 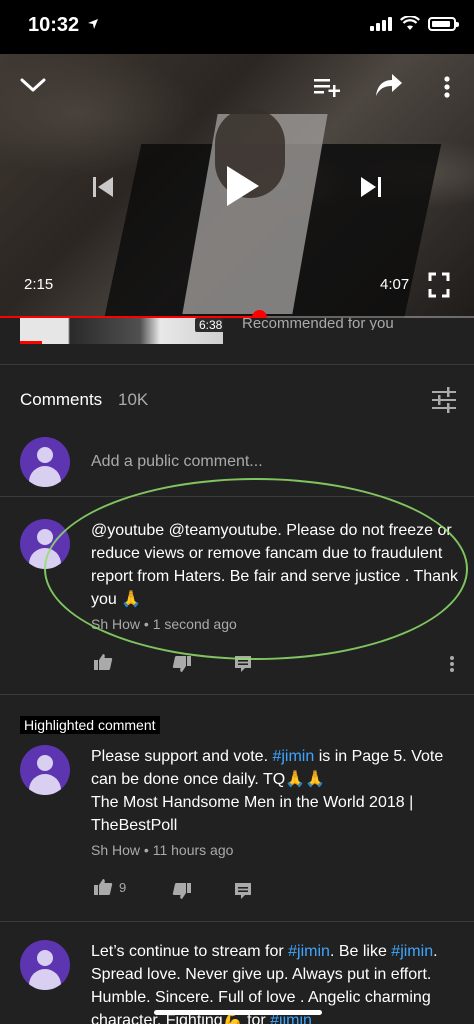 I want to click on reply-button, so click(x=243, y=891).